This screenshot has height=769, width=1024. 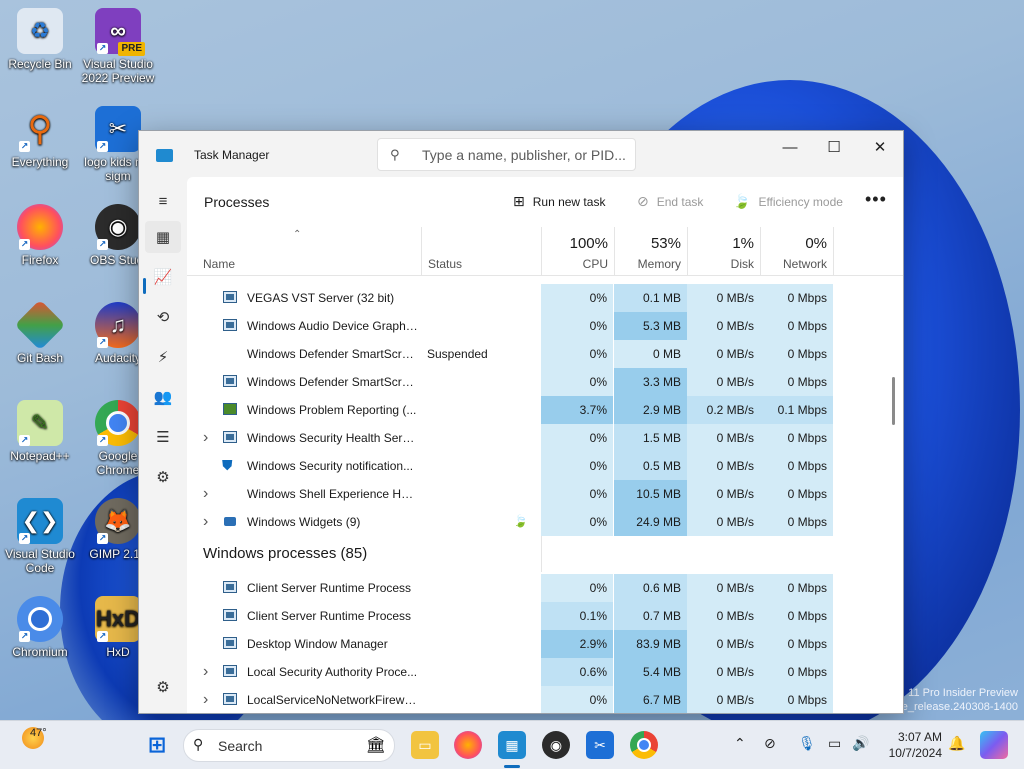 What do you see at coordinates (163, 437) in the screenshot?
I see `details-nav-icon: ☰` at bounding box center [163, 437].